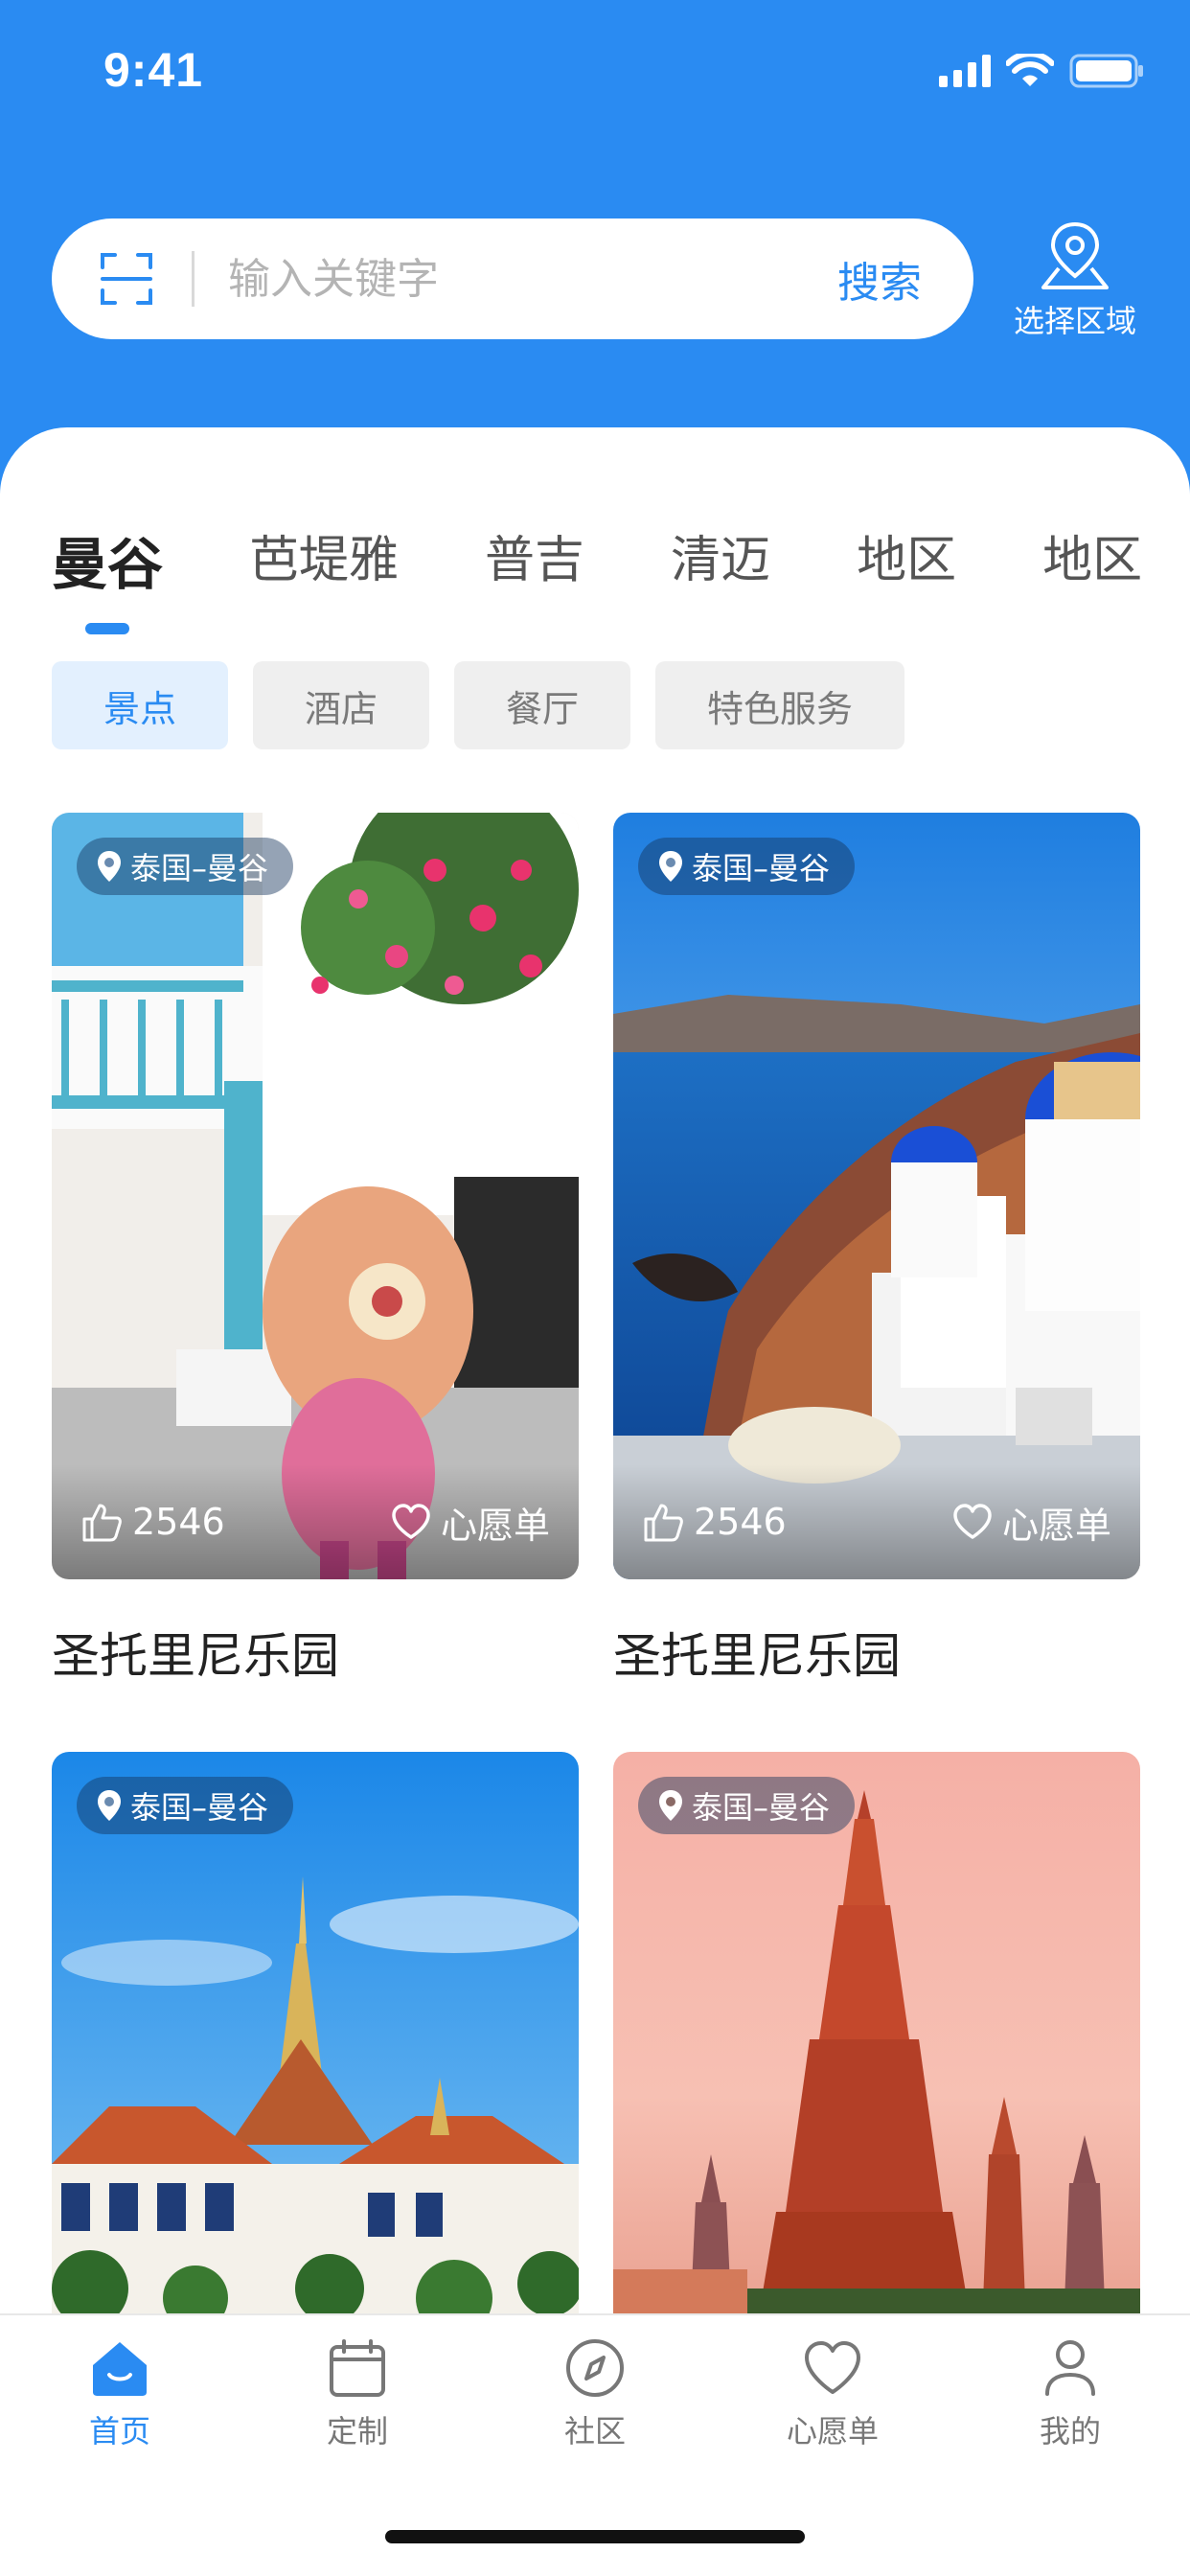 The width and height of the screenshot is (1190, 2576). What do you see at coordinates (1075, 255) in the screenshot?
I see `map-pin-icon` at bounding box center [1075, 255].